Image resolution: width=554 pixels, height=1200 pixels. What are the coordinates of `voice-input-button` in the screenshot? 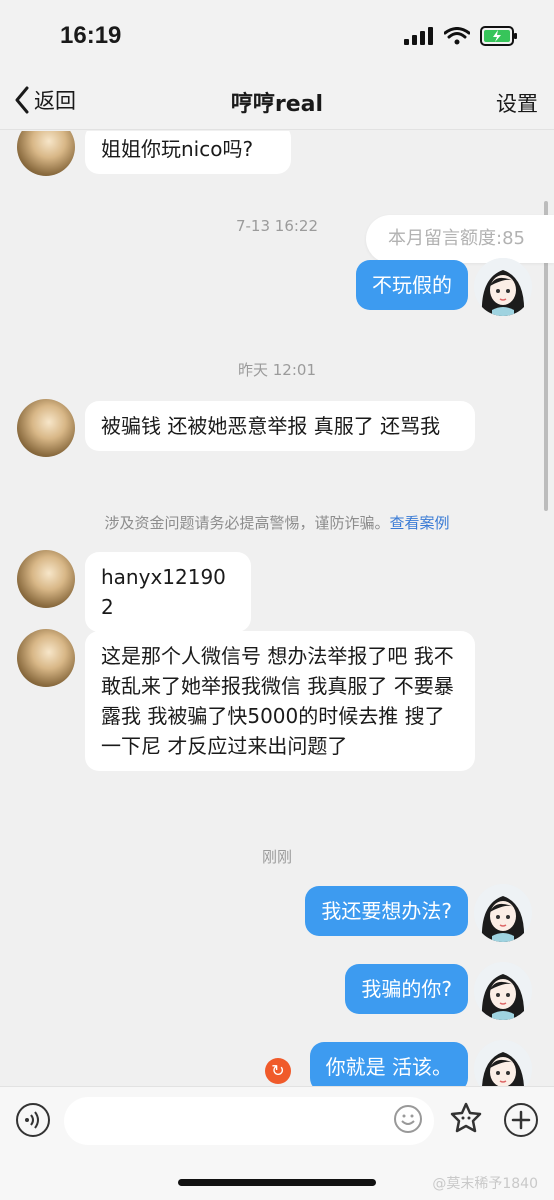 It's located at (33, 1120).